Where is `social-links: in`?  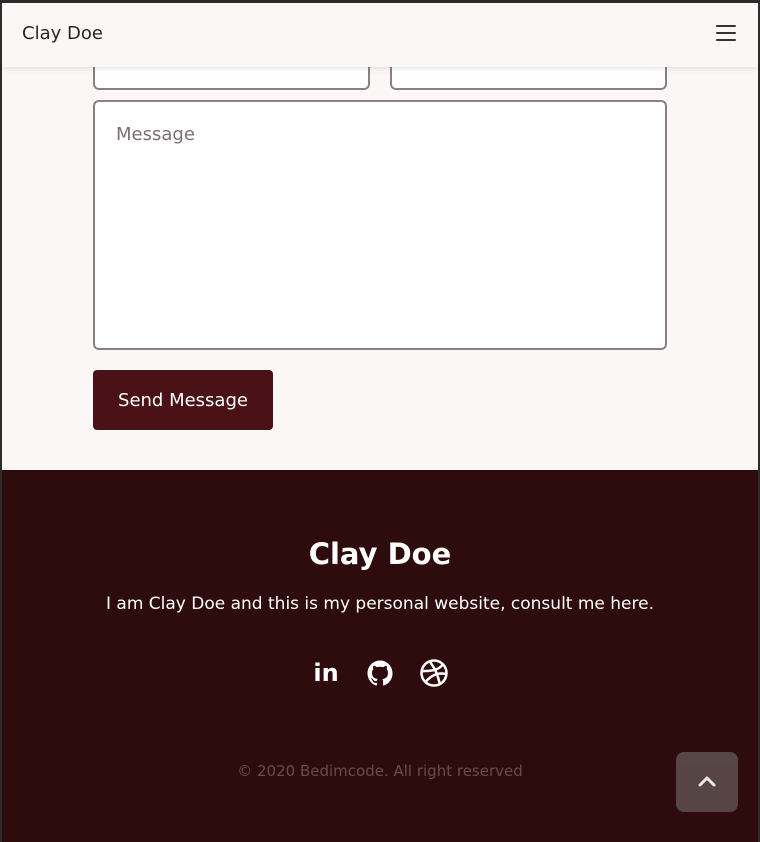 social-links: in is located at coordinates (380, 673).